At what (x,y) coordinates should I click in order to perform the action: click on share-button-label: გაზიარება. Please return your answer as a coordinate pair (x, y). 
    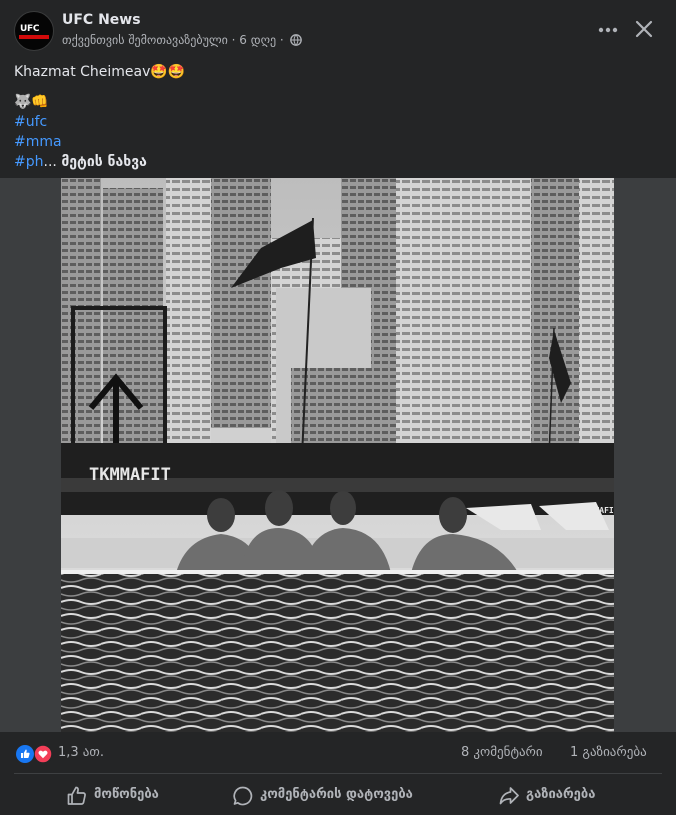
    Looking at the image, I should click on (561, 794).